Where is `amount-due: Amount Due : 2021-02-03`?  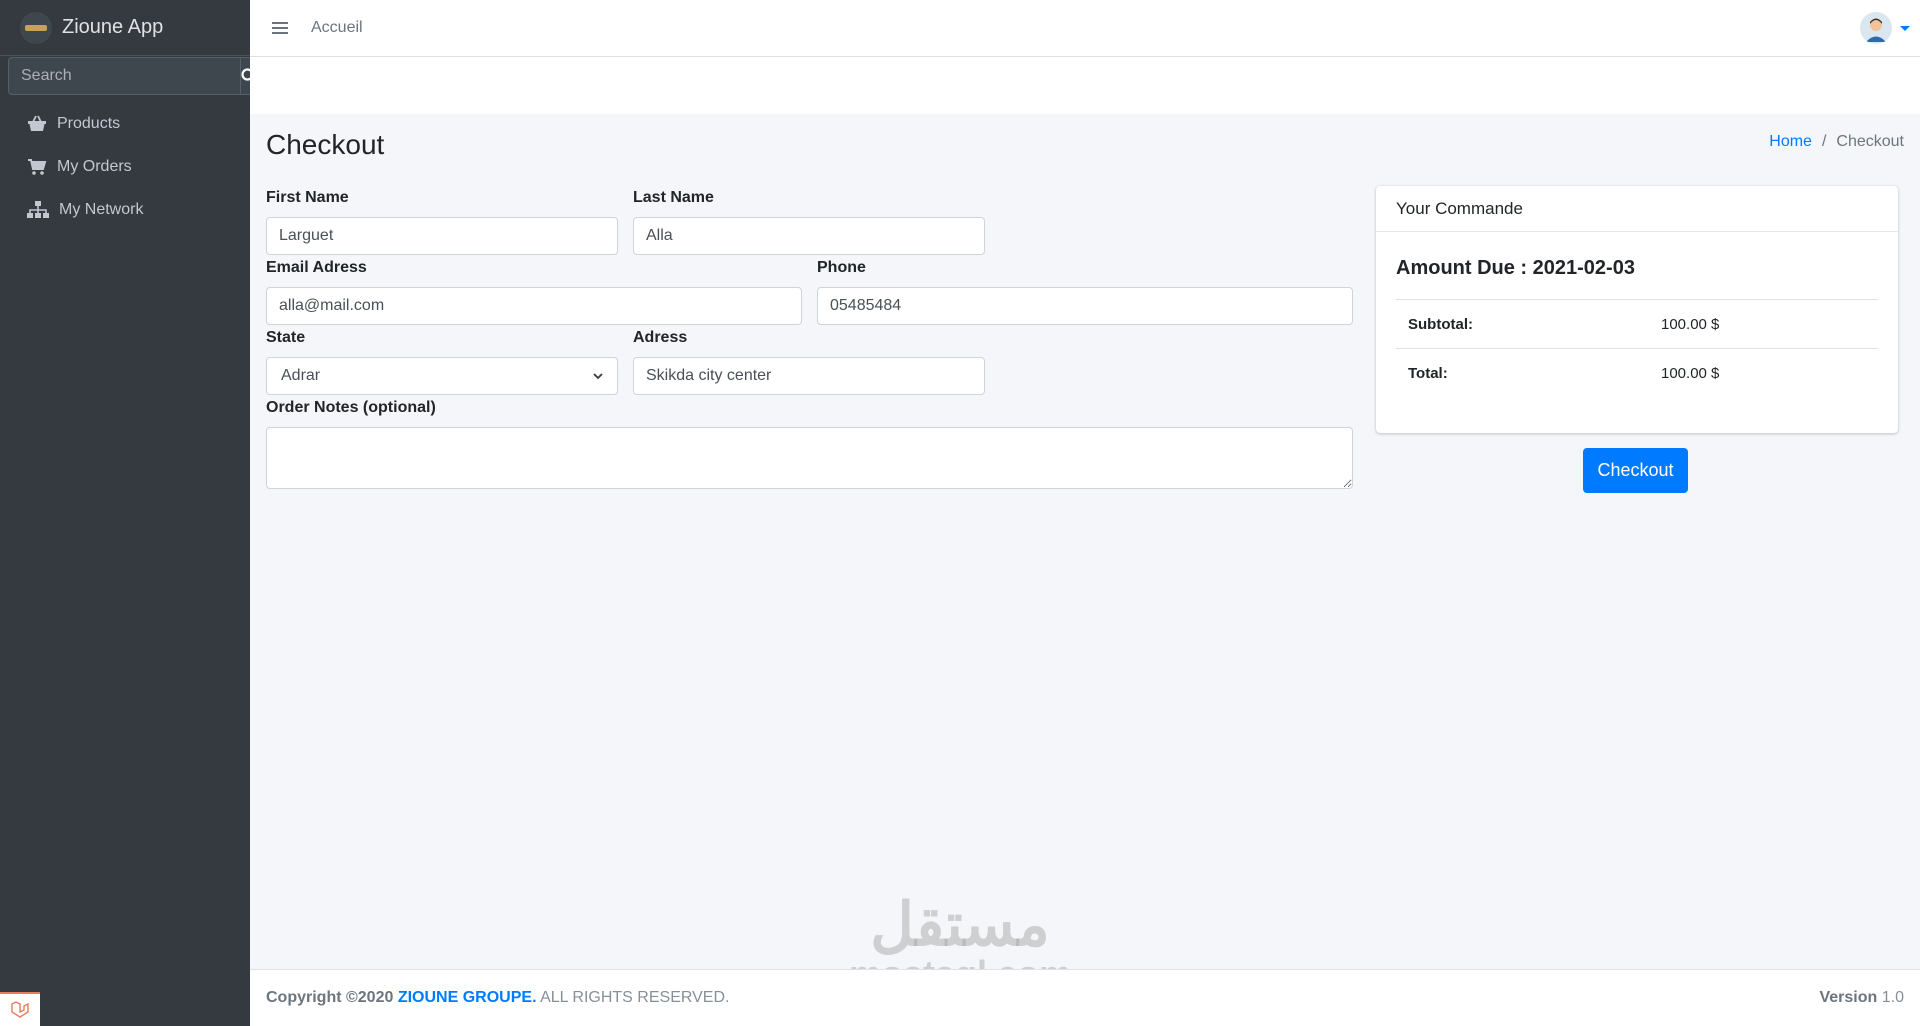
amount-due: Amount Due : 2021-02-03 is located at coordinates (1515, 268).